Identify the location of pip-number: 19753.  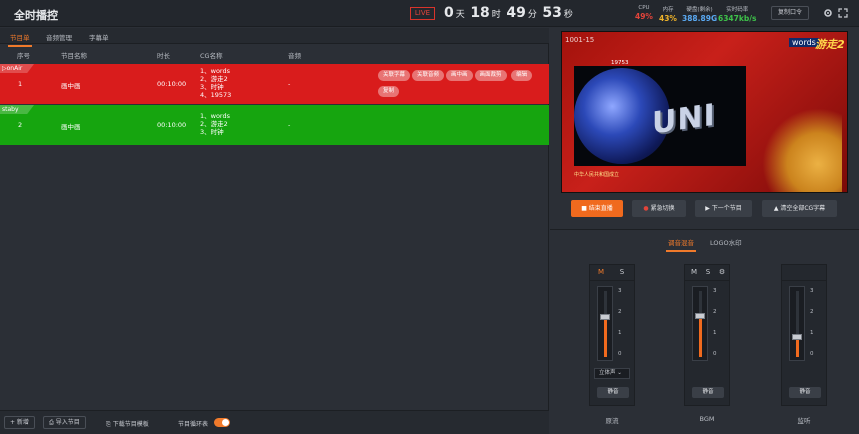
(620, 63).